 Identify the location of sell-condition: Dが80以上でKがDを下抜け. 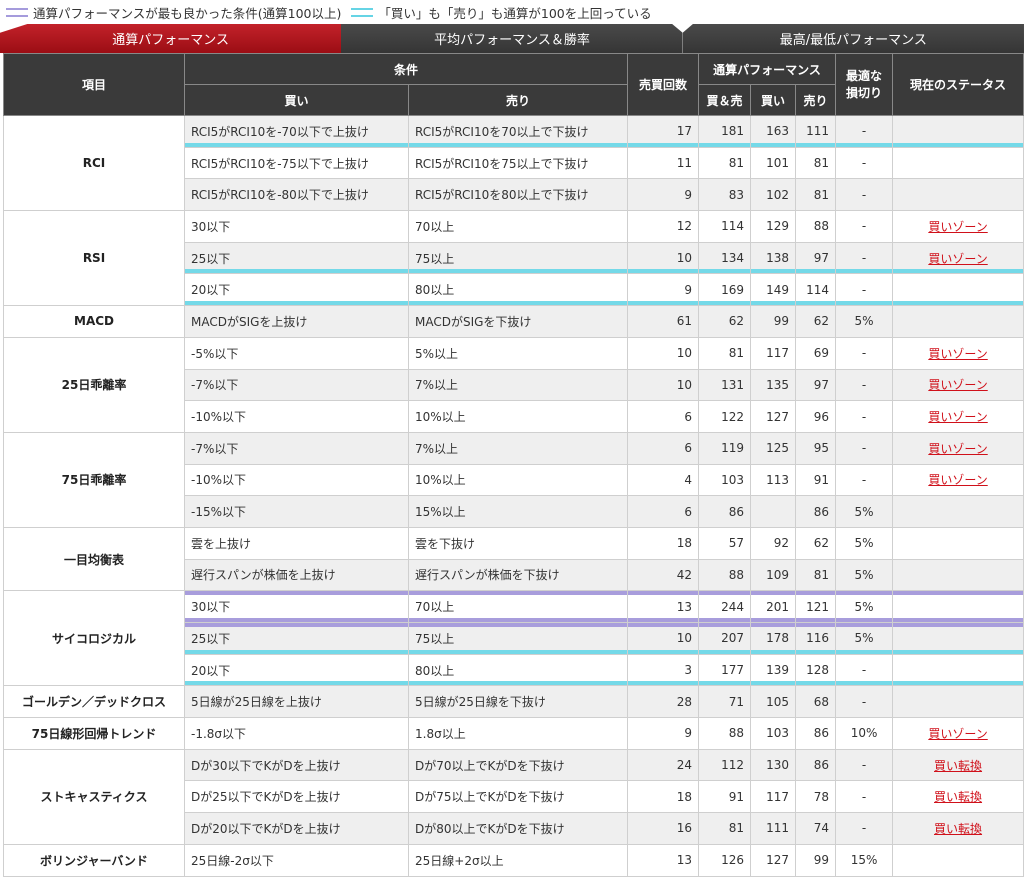
(518, 828).